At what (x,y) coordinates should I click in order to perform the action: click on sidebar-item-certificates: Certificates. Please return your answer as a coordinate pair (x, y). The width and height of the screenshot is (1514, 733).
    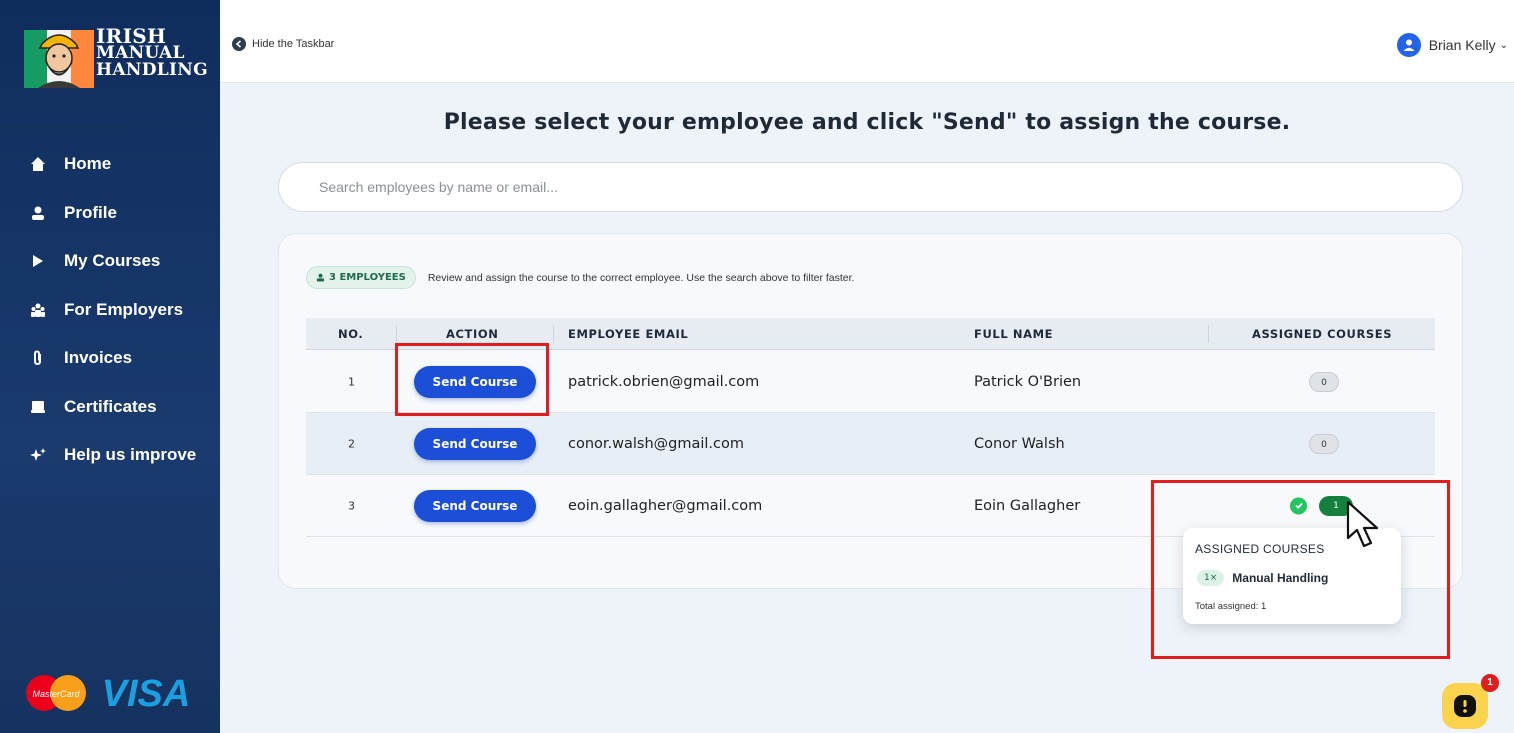
    Looking at the image, I should click on (110, 407).